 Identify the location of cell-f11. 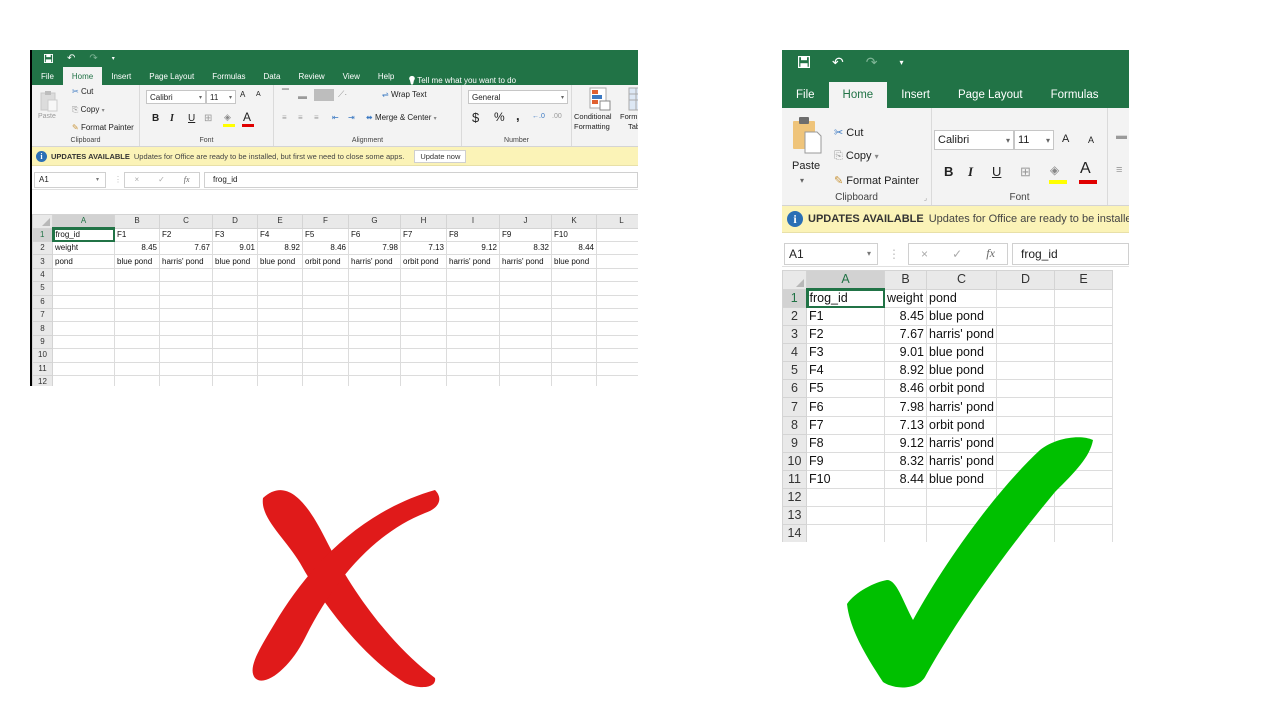
(325, 368).